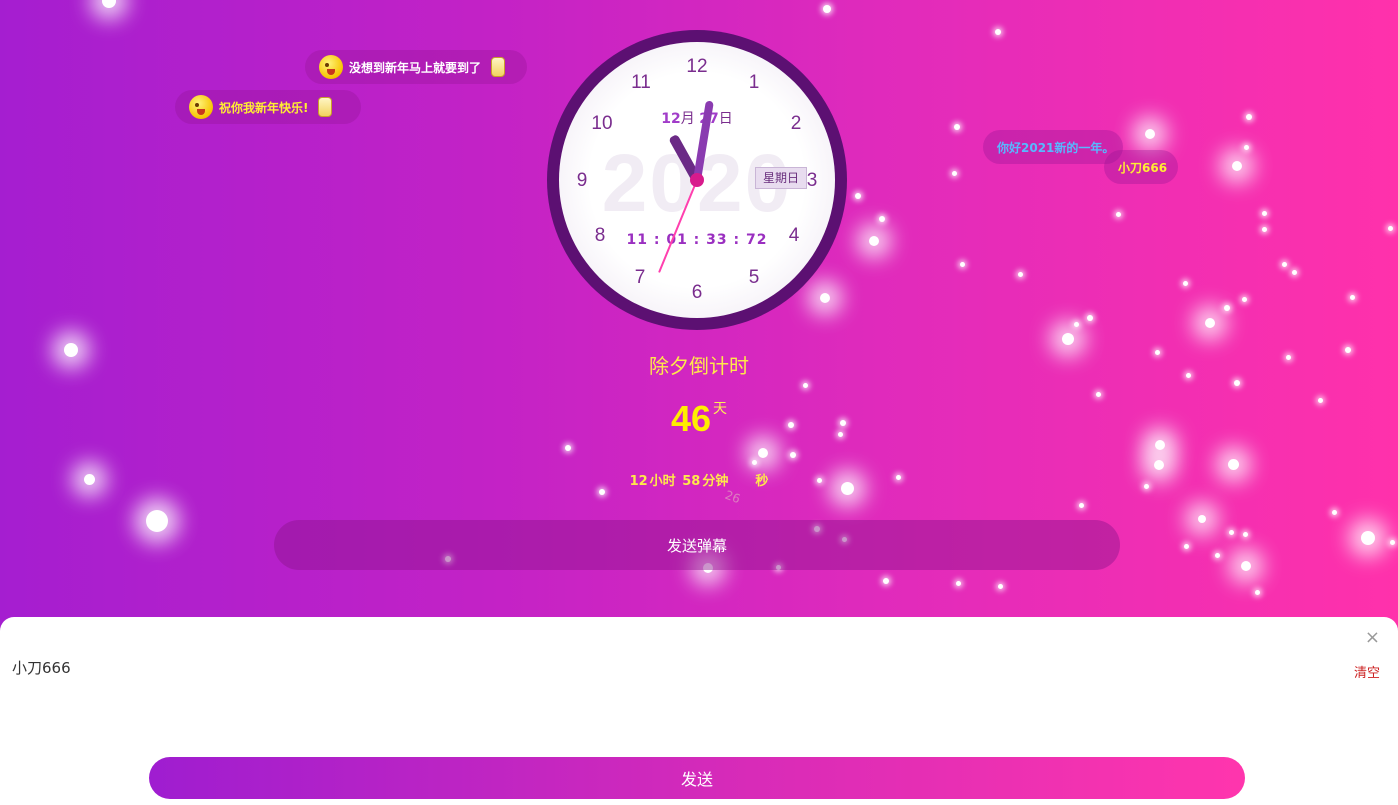 This screenshot has width=1398, height=805. Describe the element at coordinates (697, 240) in the screenshot. I see `digital-time: 11 : 01 : 33 : 72` at that location.